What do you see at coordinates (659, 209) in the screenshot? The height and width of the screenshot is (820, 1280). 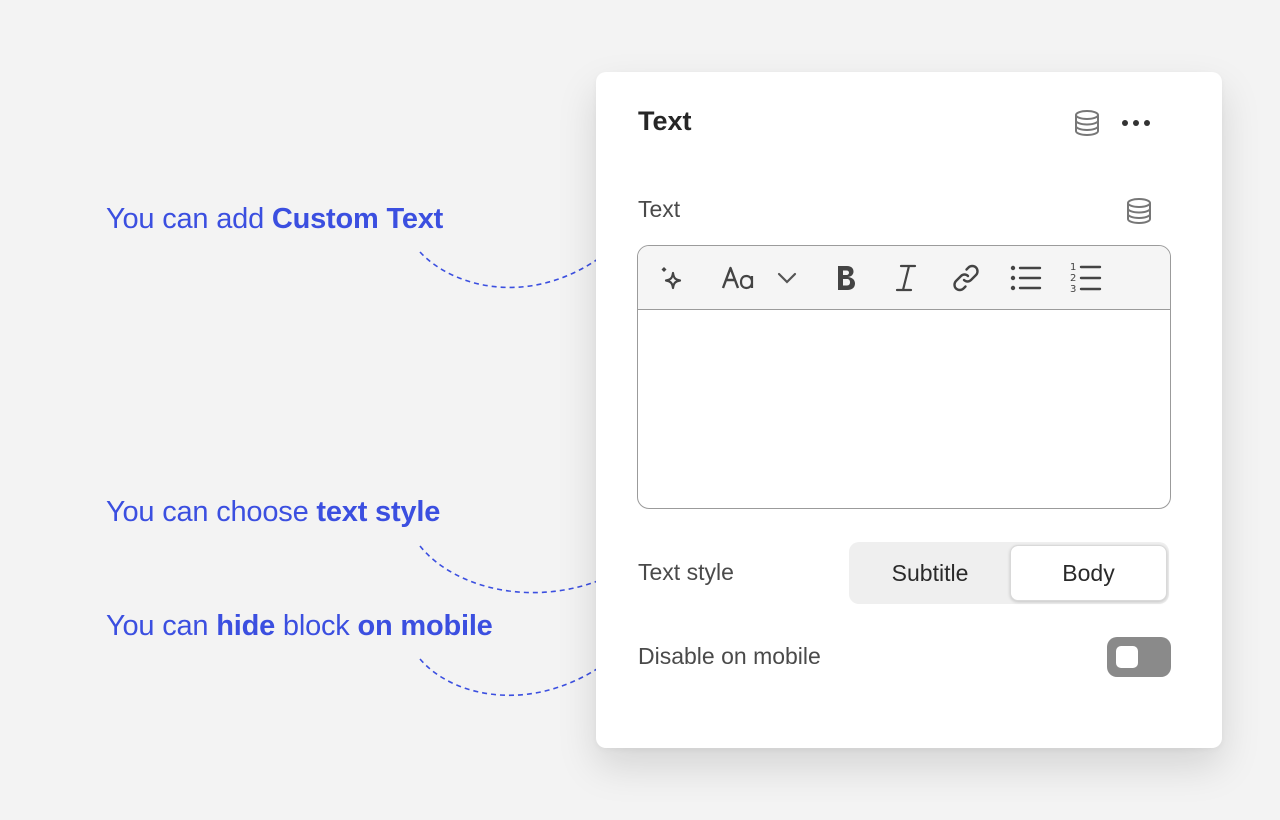 I see `text-field-label: Text` at bounding box center [659, 209].